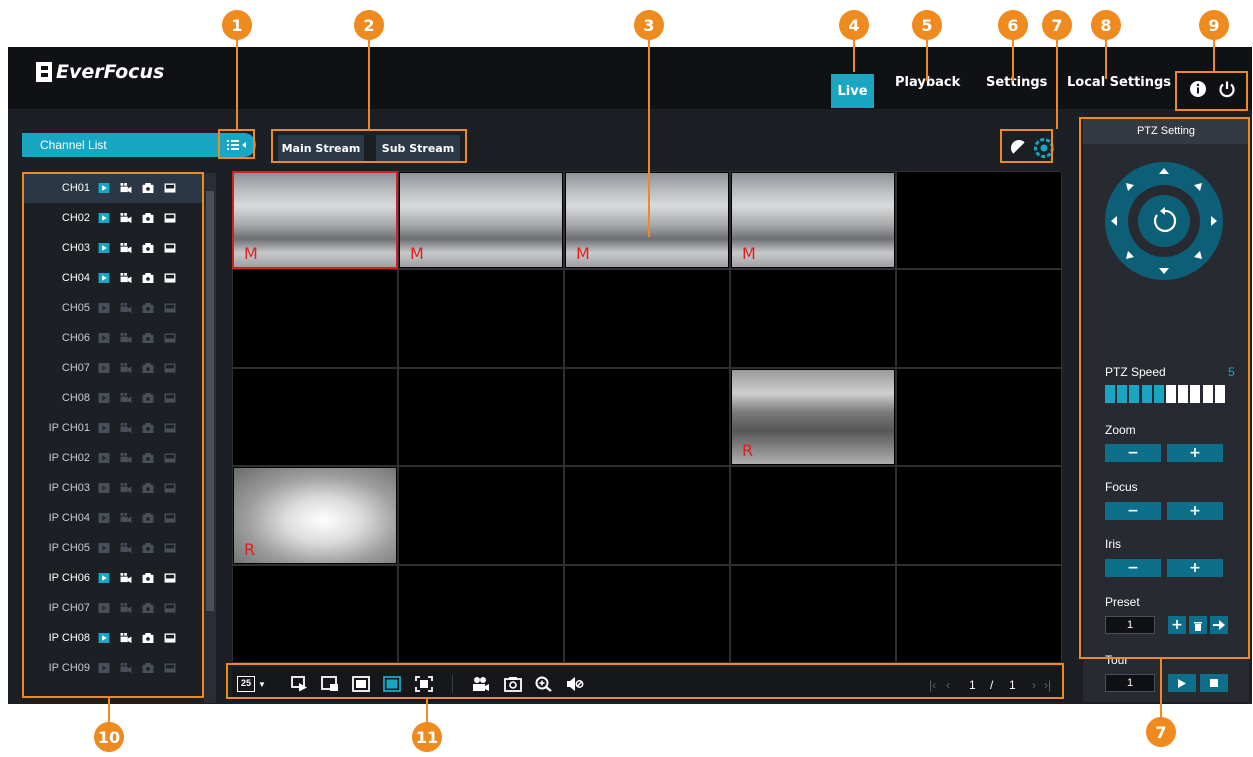 Image resolution: width=1253 pixels, height=757 pixels. I want to click on digital-zoom-icon, so click(544, 684).